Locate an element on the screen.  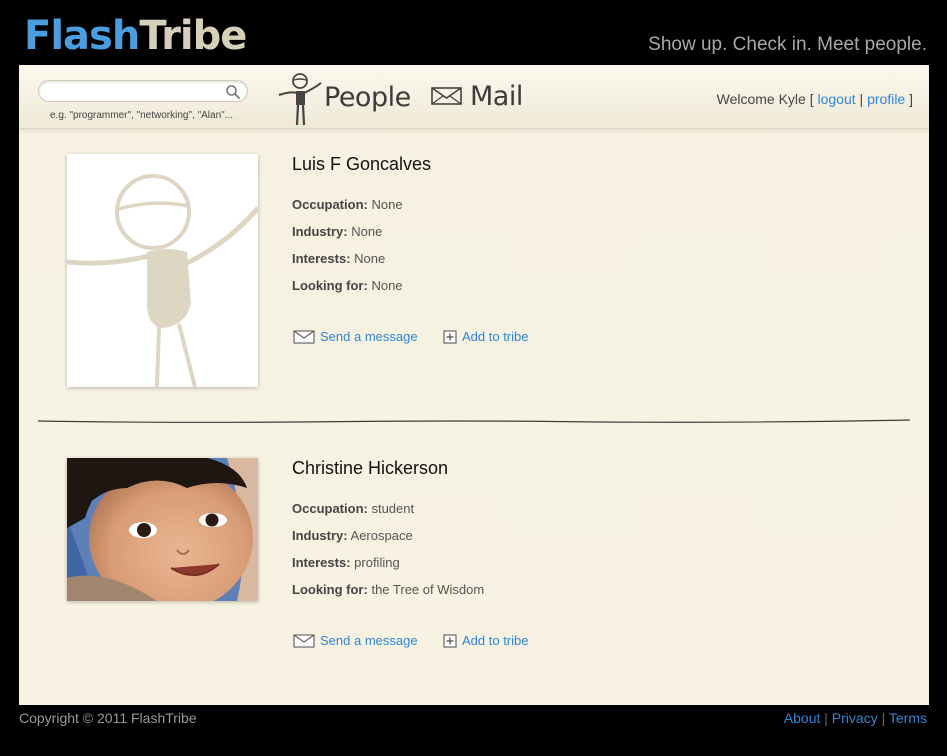
occupation-value: student is located at coordinates (393, 508).